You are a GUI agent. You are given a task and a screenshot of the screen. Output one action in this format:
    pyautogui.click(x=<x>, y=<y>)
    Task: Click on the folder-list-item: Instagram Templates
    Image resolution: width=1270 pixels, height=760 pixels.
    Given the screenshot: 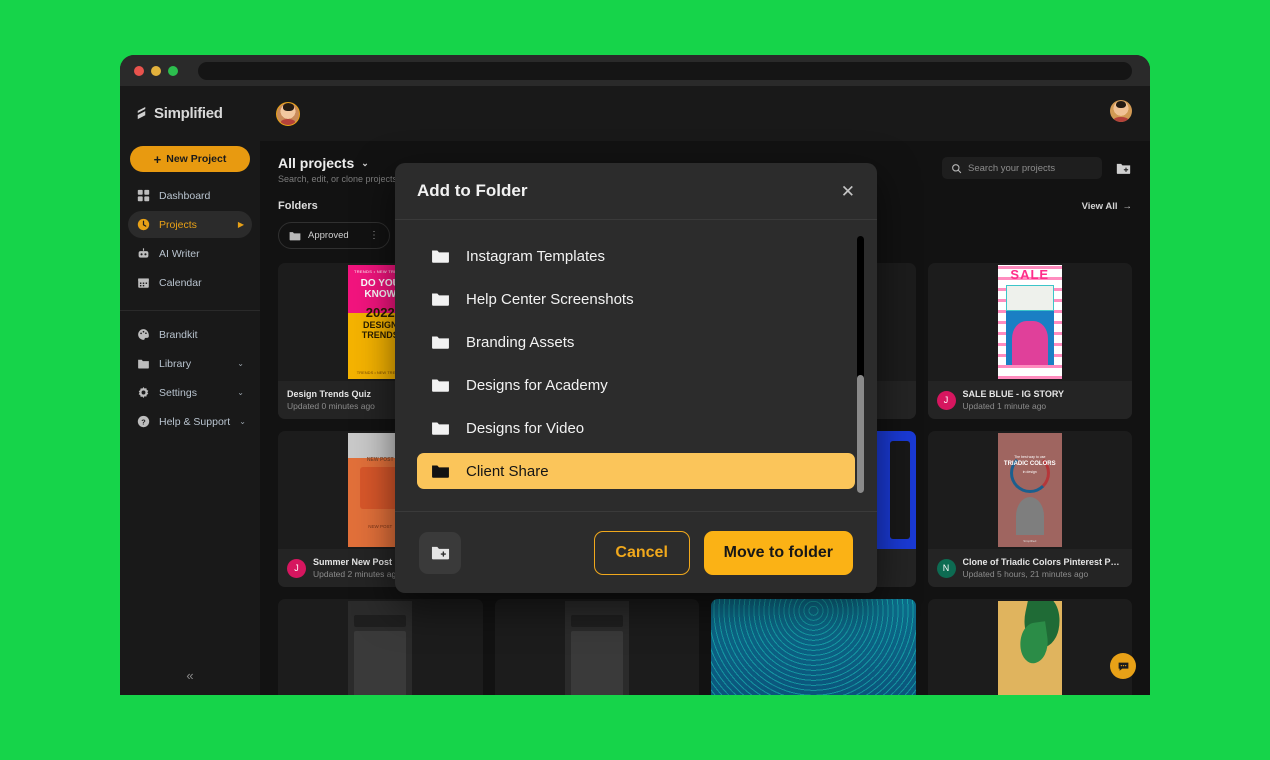 What is the action you would take?
    pyautogui.click(x=636, y=256)
    